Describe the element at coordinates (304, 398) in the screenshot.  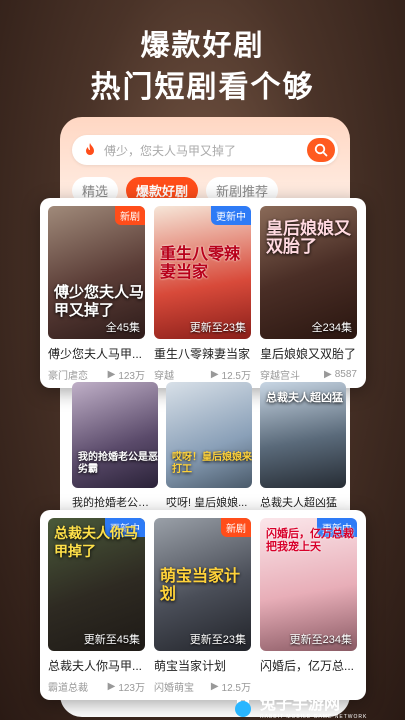
I see `poster-title: 总裁夫人超凶猛` at that location.